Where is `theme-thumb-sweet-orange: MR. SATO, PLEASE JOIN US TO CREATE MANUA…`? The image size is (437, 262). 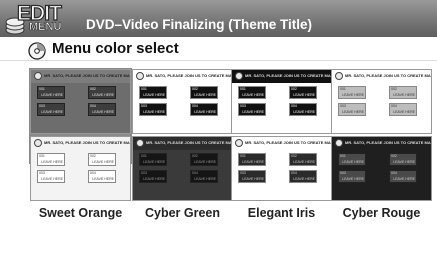
theme-thumb-sweet-orange: MR. SATO, PLEASE JOIN US TO CREATE MANUA… is located at coordinates (80, 168).